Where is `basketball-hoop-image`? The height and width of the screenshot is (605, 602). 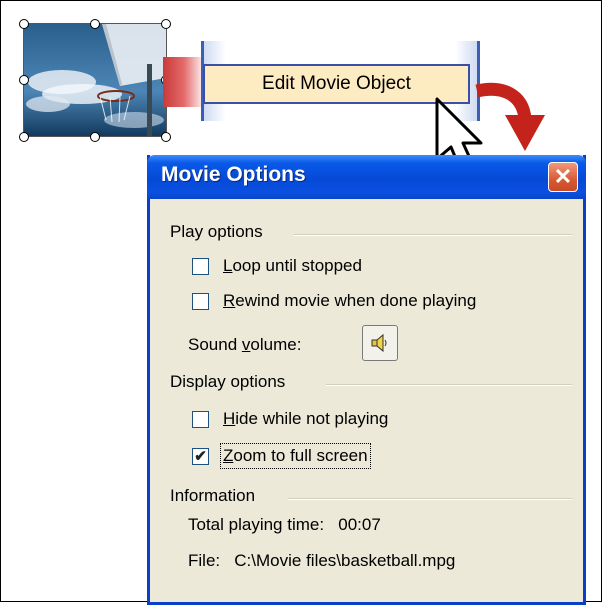
basketball-hoop-image is located at coordinates (95, 80).